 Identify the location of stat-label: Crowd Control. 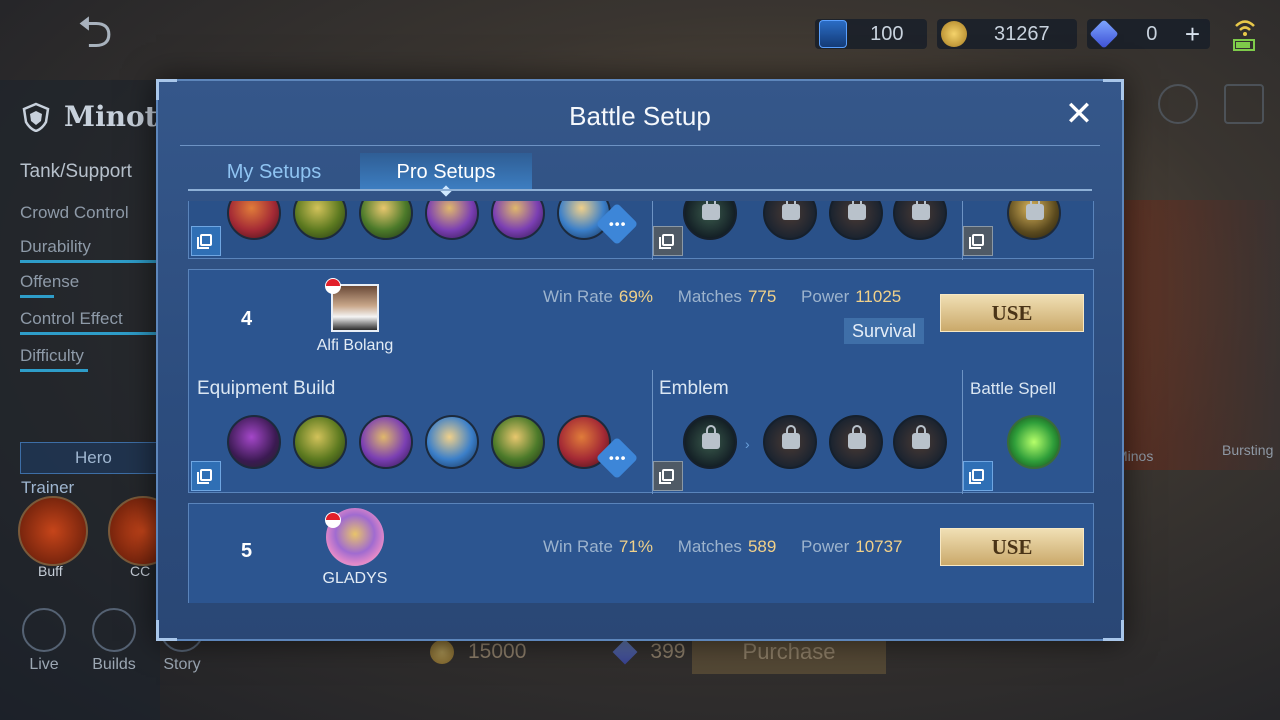
(74, 212).